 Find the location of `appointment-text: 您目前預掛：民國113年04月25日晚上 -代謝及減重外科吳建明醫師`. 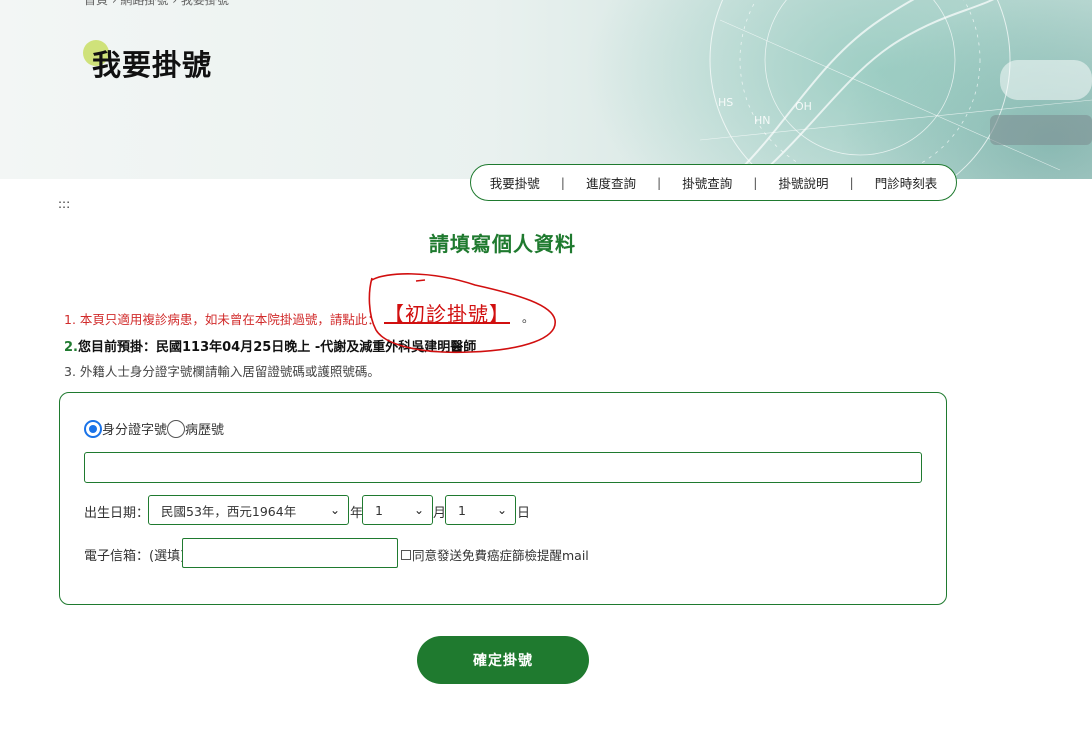

appointment-text: 您目前預掛：民國113年04月25日晚上 -代謝及減重外科吳建明醫師 is located at coordinates (277, 347).